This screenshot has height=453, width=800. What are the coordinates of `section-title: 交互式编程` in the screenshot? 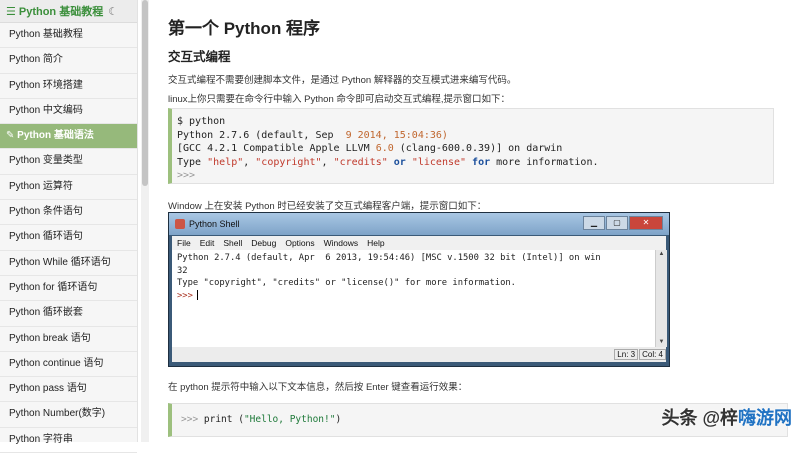 It's located at (199, 57).